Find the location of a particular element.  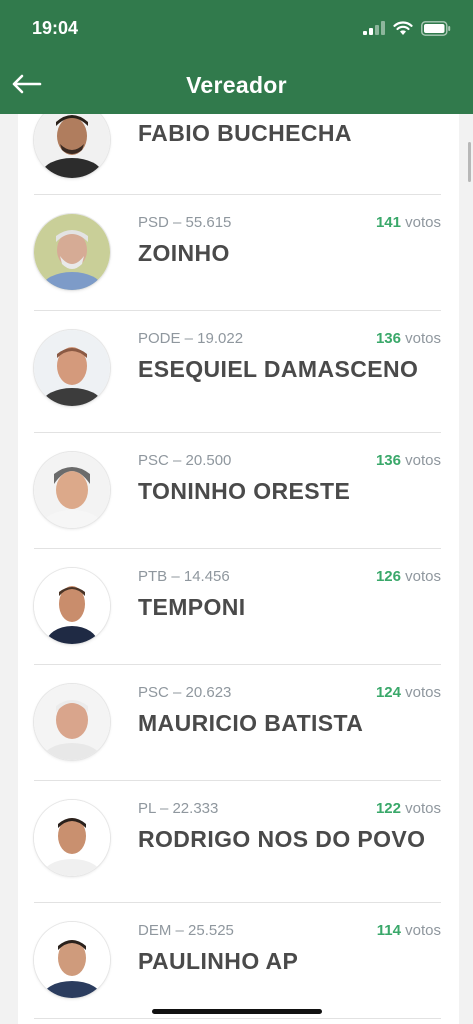

nav-bar: Vereador is located at coordinates (236, 85).